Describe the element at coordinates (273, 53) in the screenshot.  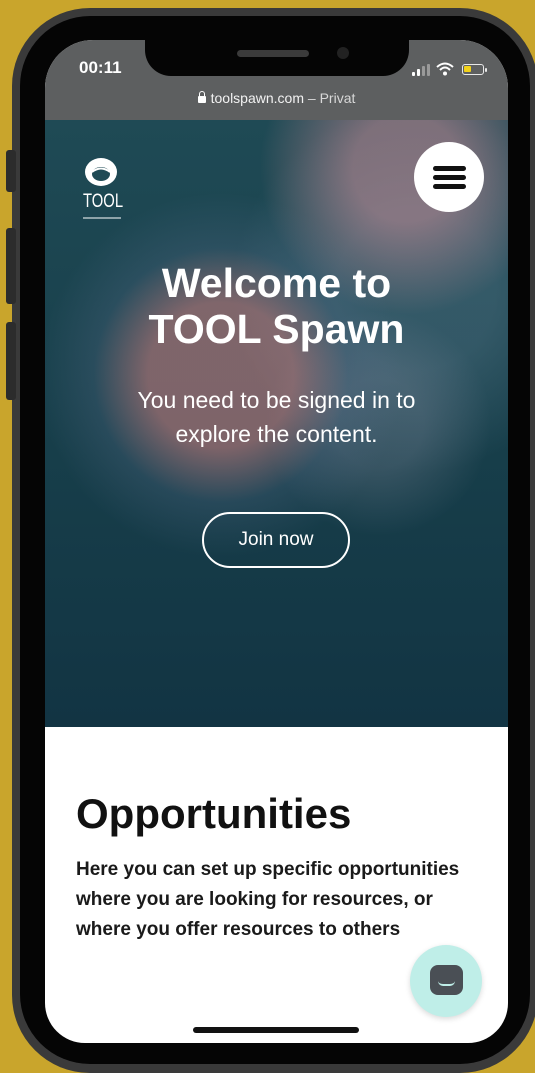
I see `speaker-grille` at that location.